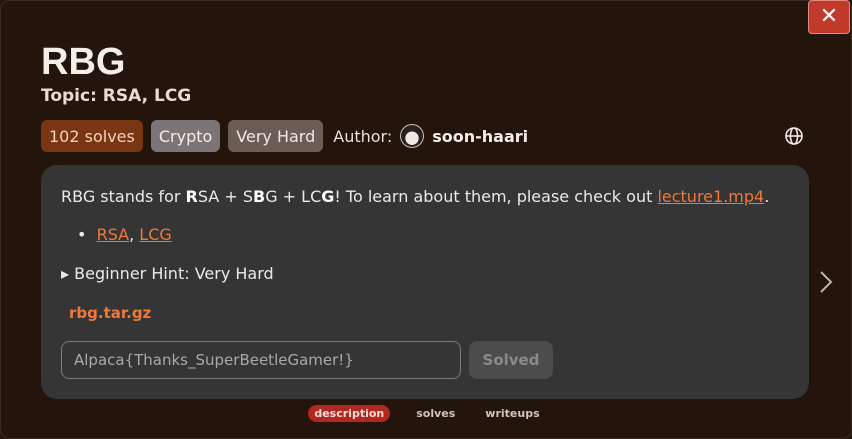 Image resolution: width=852 pixels, height=439 pixels. What do you see at coordinates (710, 196) in the screenshot?
I see `lecture-link: lecture1.mp4` at bounding box center [710, 196].